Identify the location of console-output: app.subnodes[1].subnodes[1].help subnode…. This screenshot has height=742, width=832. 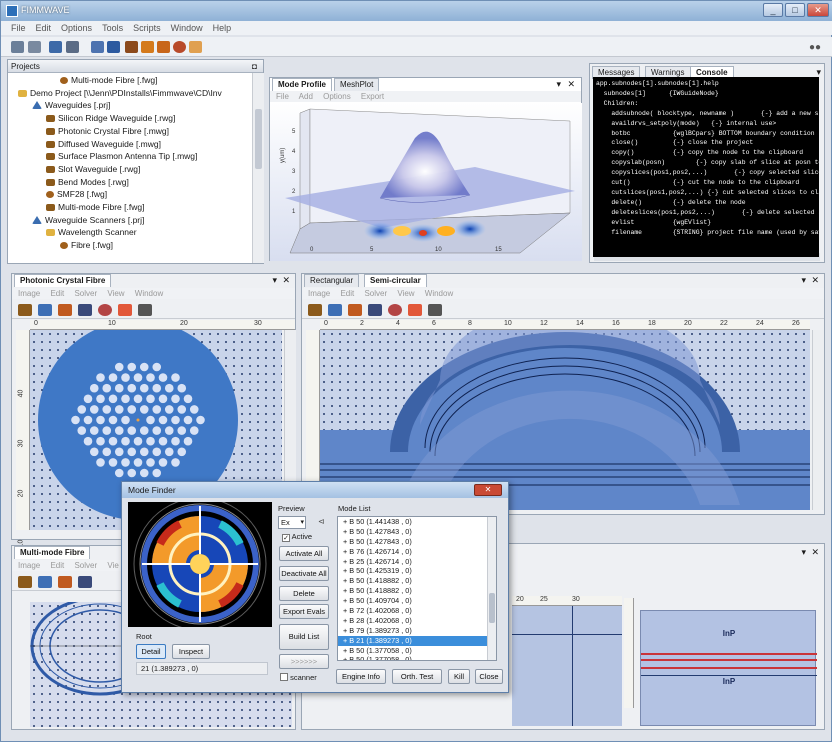
(706, 167).